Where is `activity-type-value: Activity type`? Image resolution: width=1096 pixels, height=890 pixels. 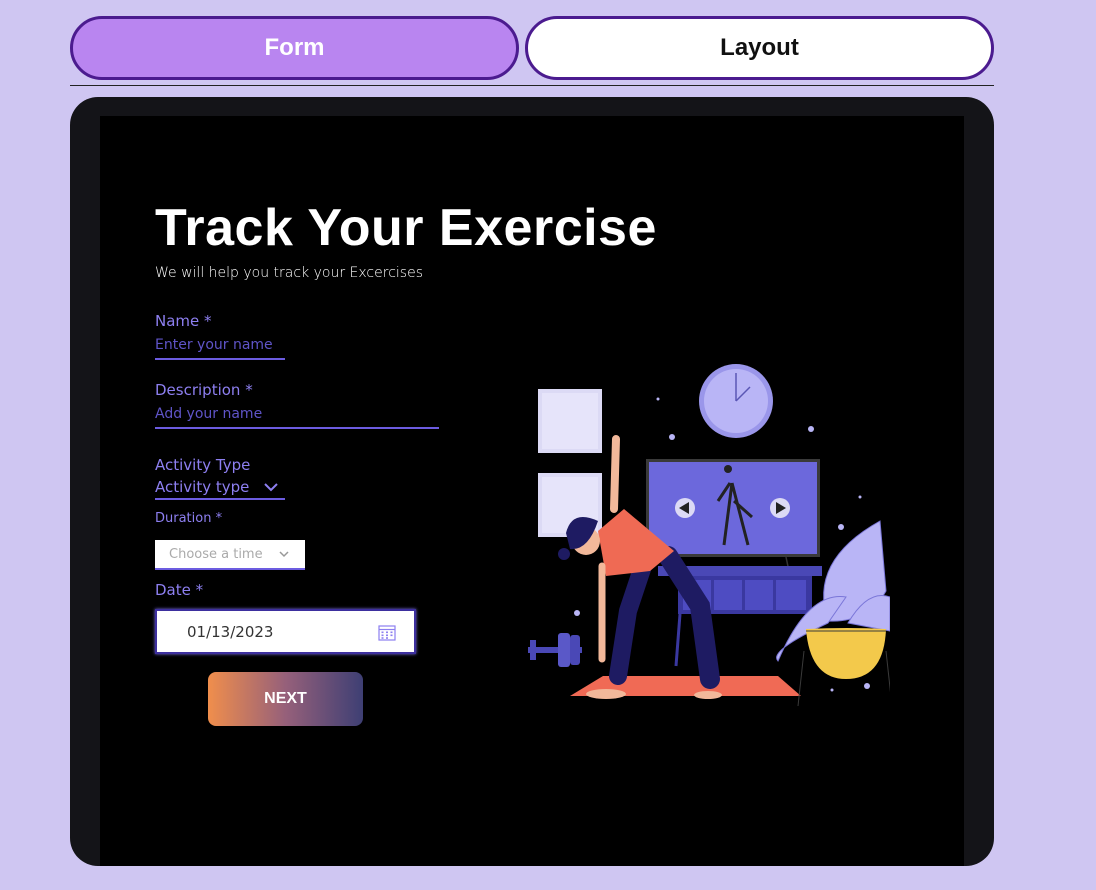
activity-type-value: Activity type is located at coordinates (202, 487).